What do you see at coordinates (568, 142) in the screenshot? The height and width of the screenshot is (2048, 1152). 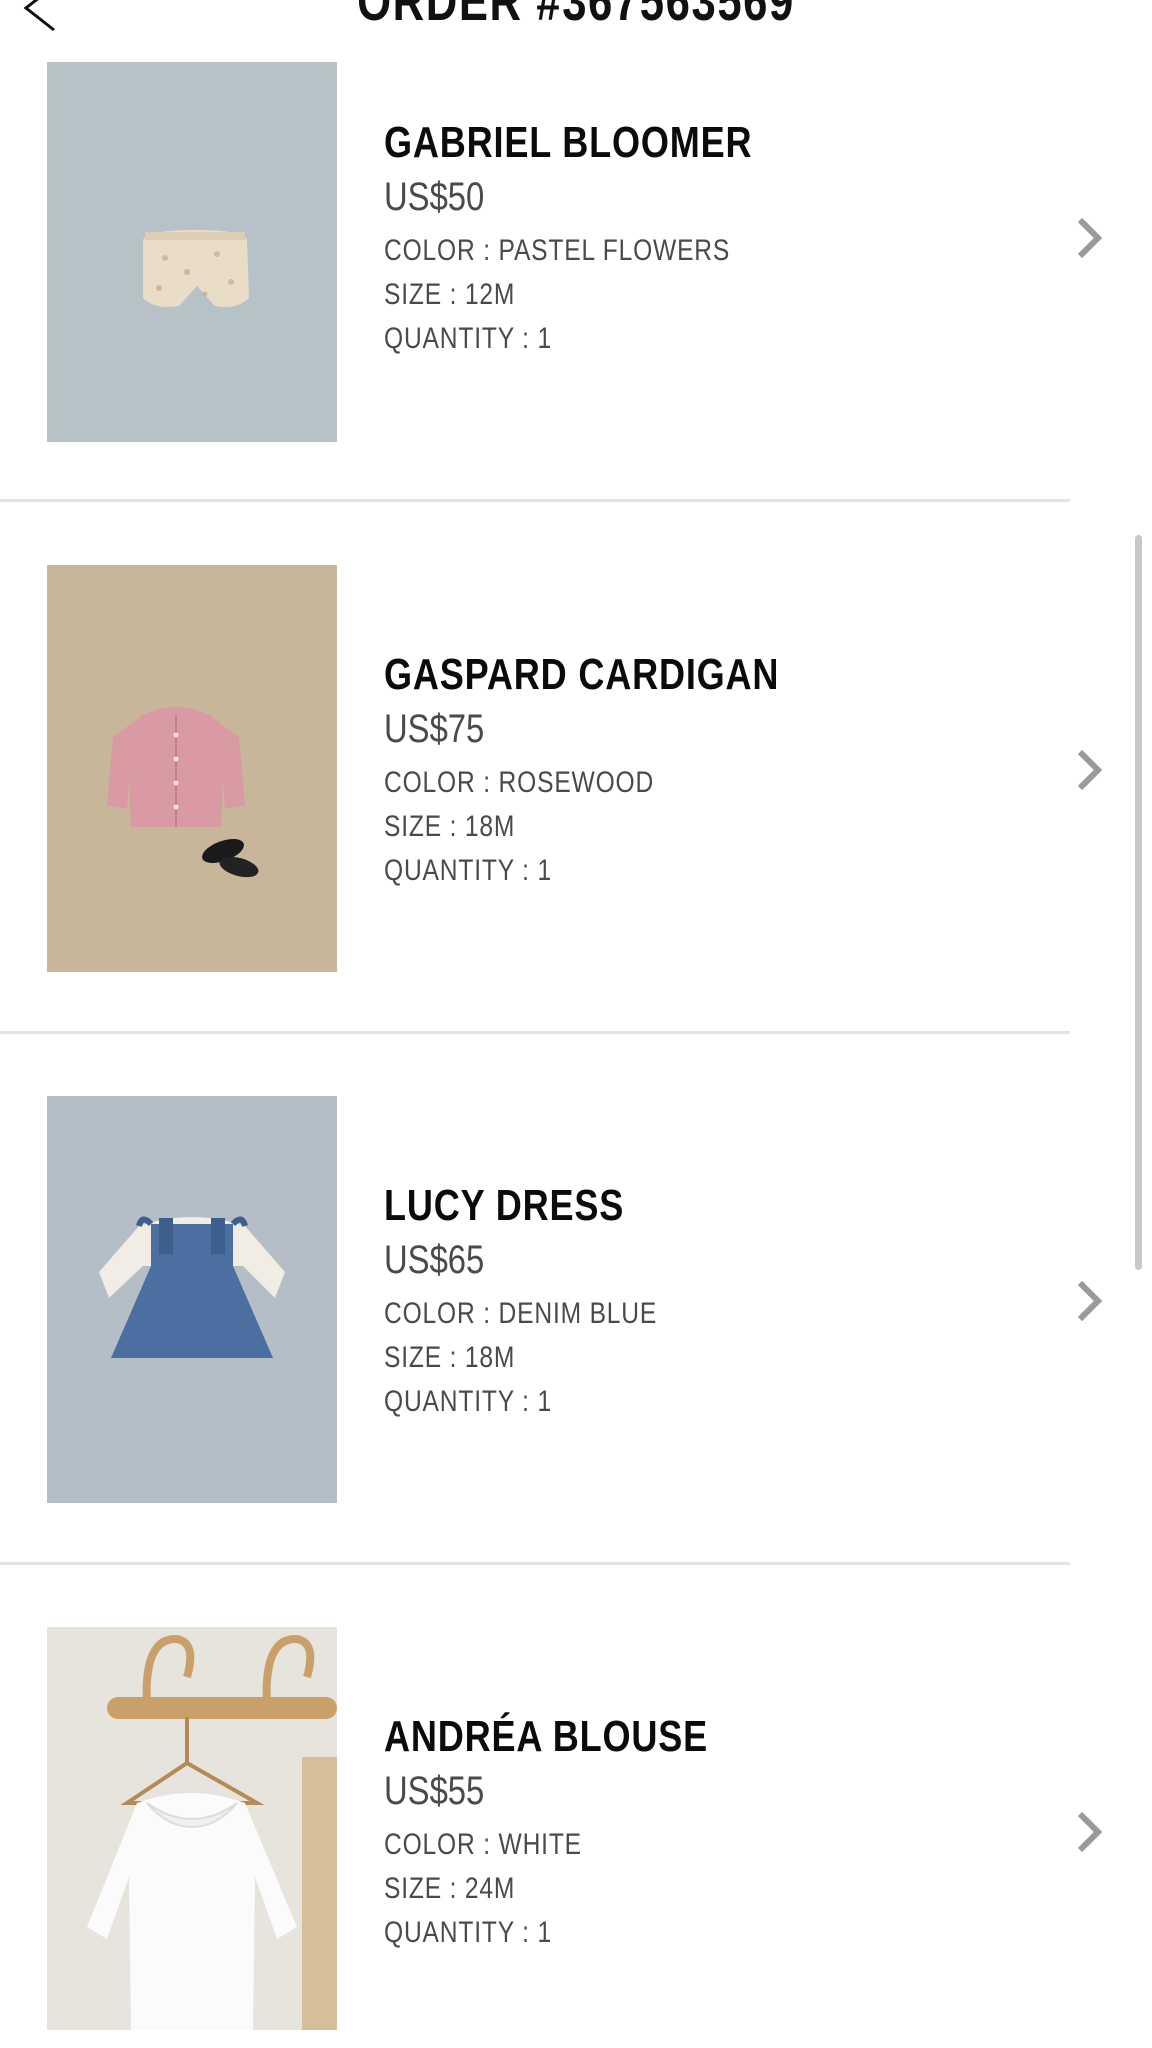 I see `product-name: GABRIEL BLOOMER` at bounding box center [568, 142].